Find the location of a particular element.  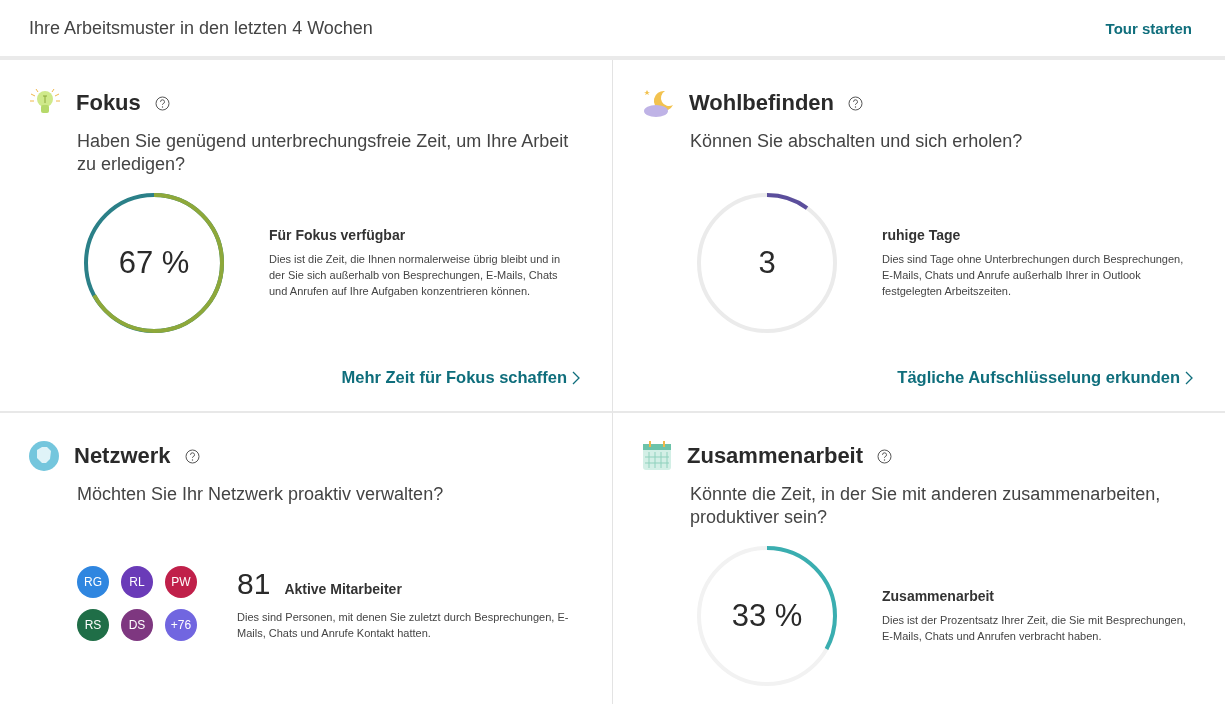

metric-description: Dies ist der Prozentsatz Ihrer Zeit, die Sie mit Besprechungen, E-Mails, Chats und Anrufen verbracht haben. is located at coordinates (1034, 628).